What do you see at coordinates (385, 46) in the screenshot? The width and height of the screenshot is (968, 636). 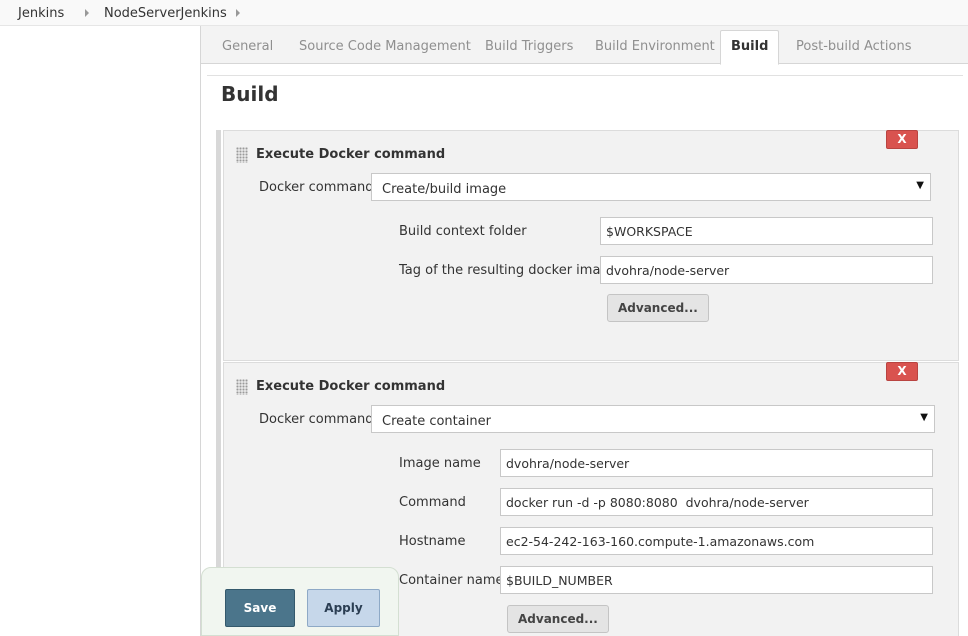 I see `tab-source-code-management: Source Code Management` at bounding box center [385, 46].